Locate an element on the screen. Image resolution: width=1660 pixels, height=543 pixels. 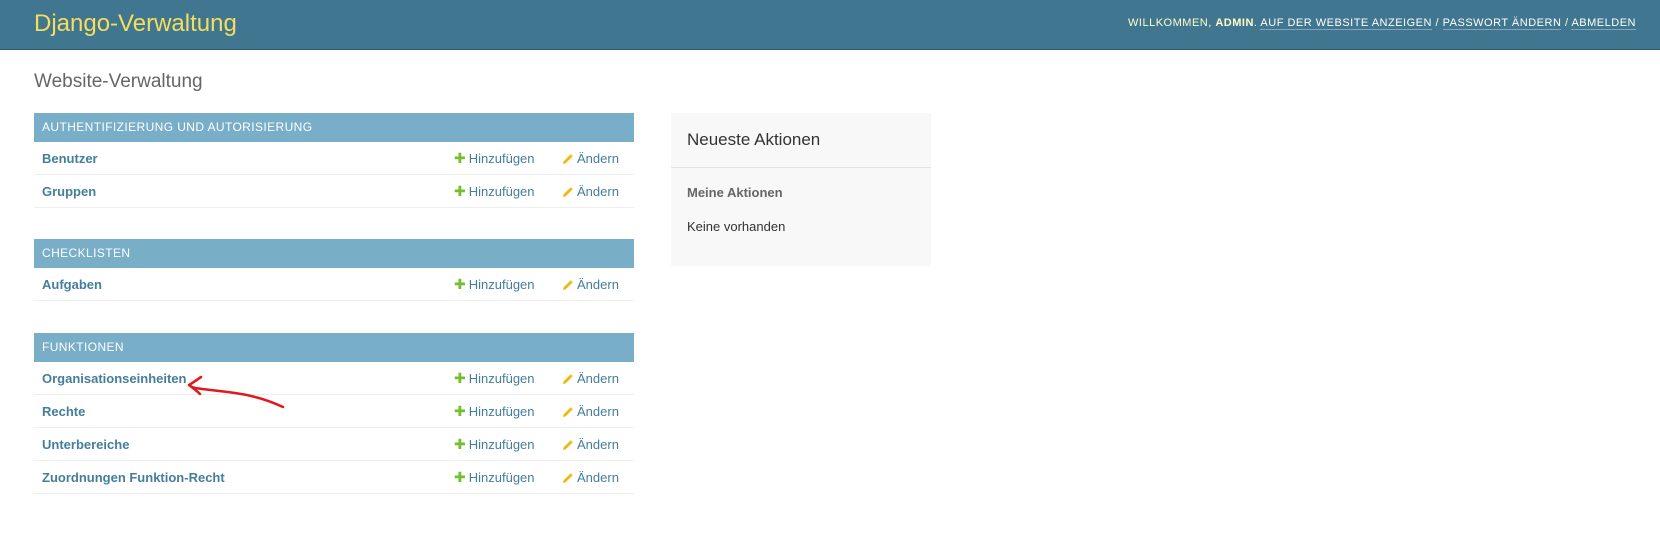
my-actions-heading: Meine Aktionen is located at coordinates (735, 192).